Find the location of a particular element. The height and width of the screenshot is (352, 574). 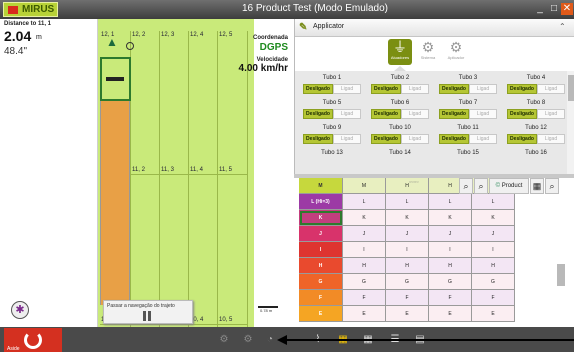

home-icon is located at coordinates (13, 10).